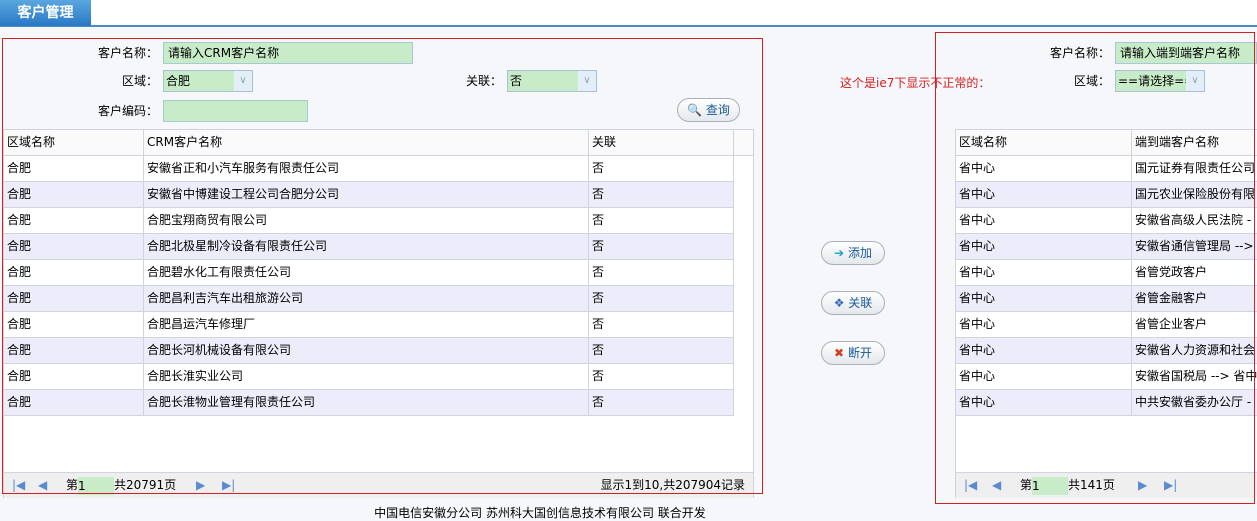  Describe the element at coordinates (516, 81) in the screenshot. I see `link-value: 否` at that location.